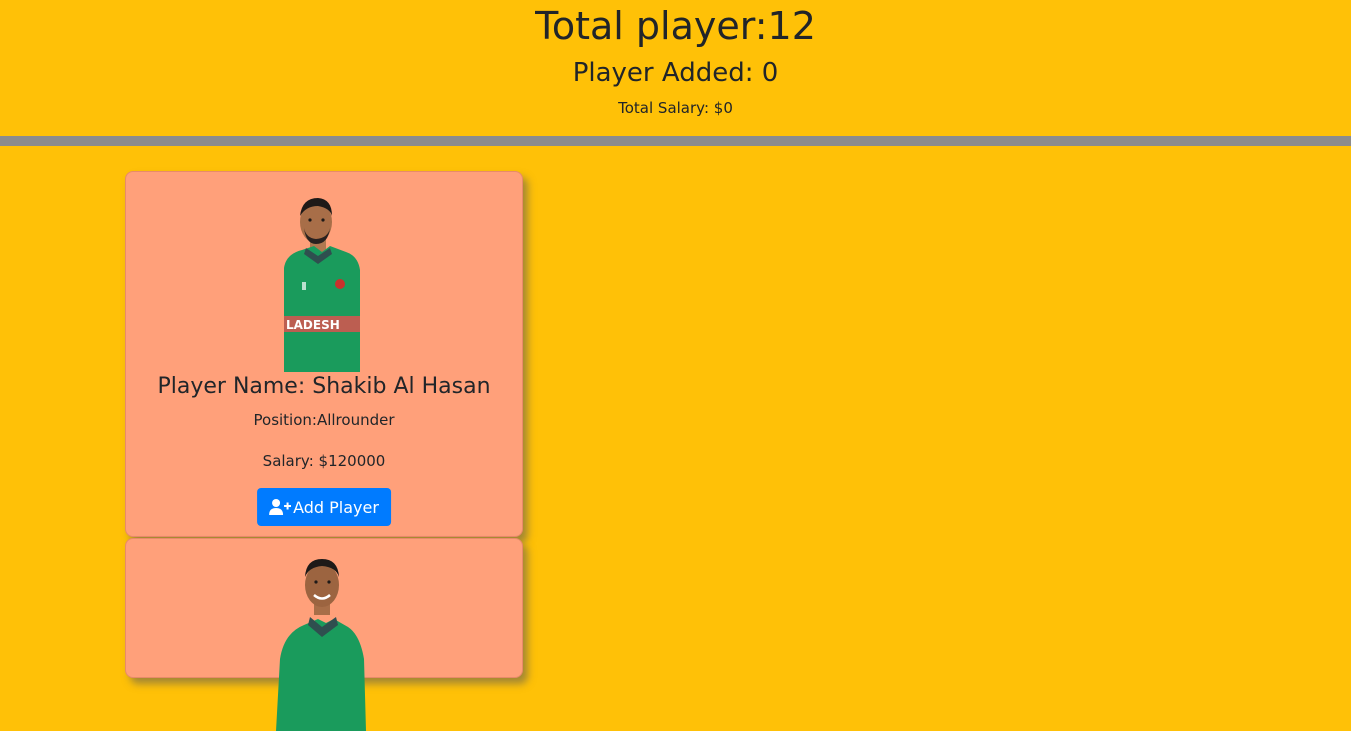 The width and height of the screenshot is (1351, 731). Describe the element at coordinates (675, 108) in the screenshot. I see `total-salary: Total Salary: $0` at that location.